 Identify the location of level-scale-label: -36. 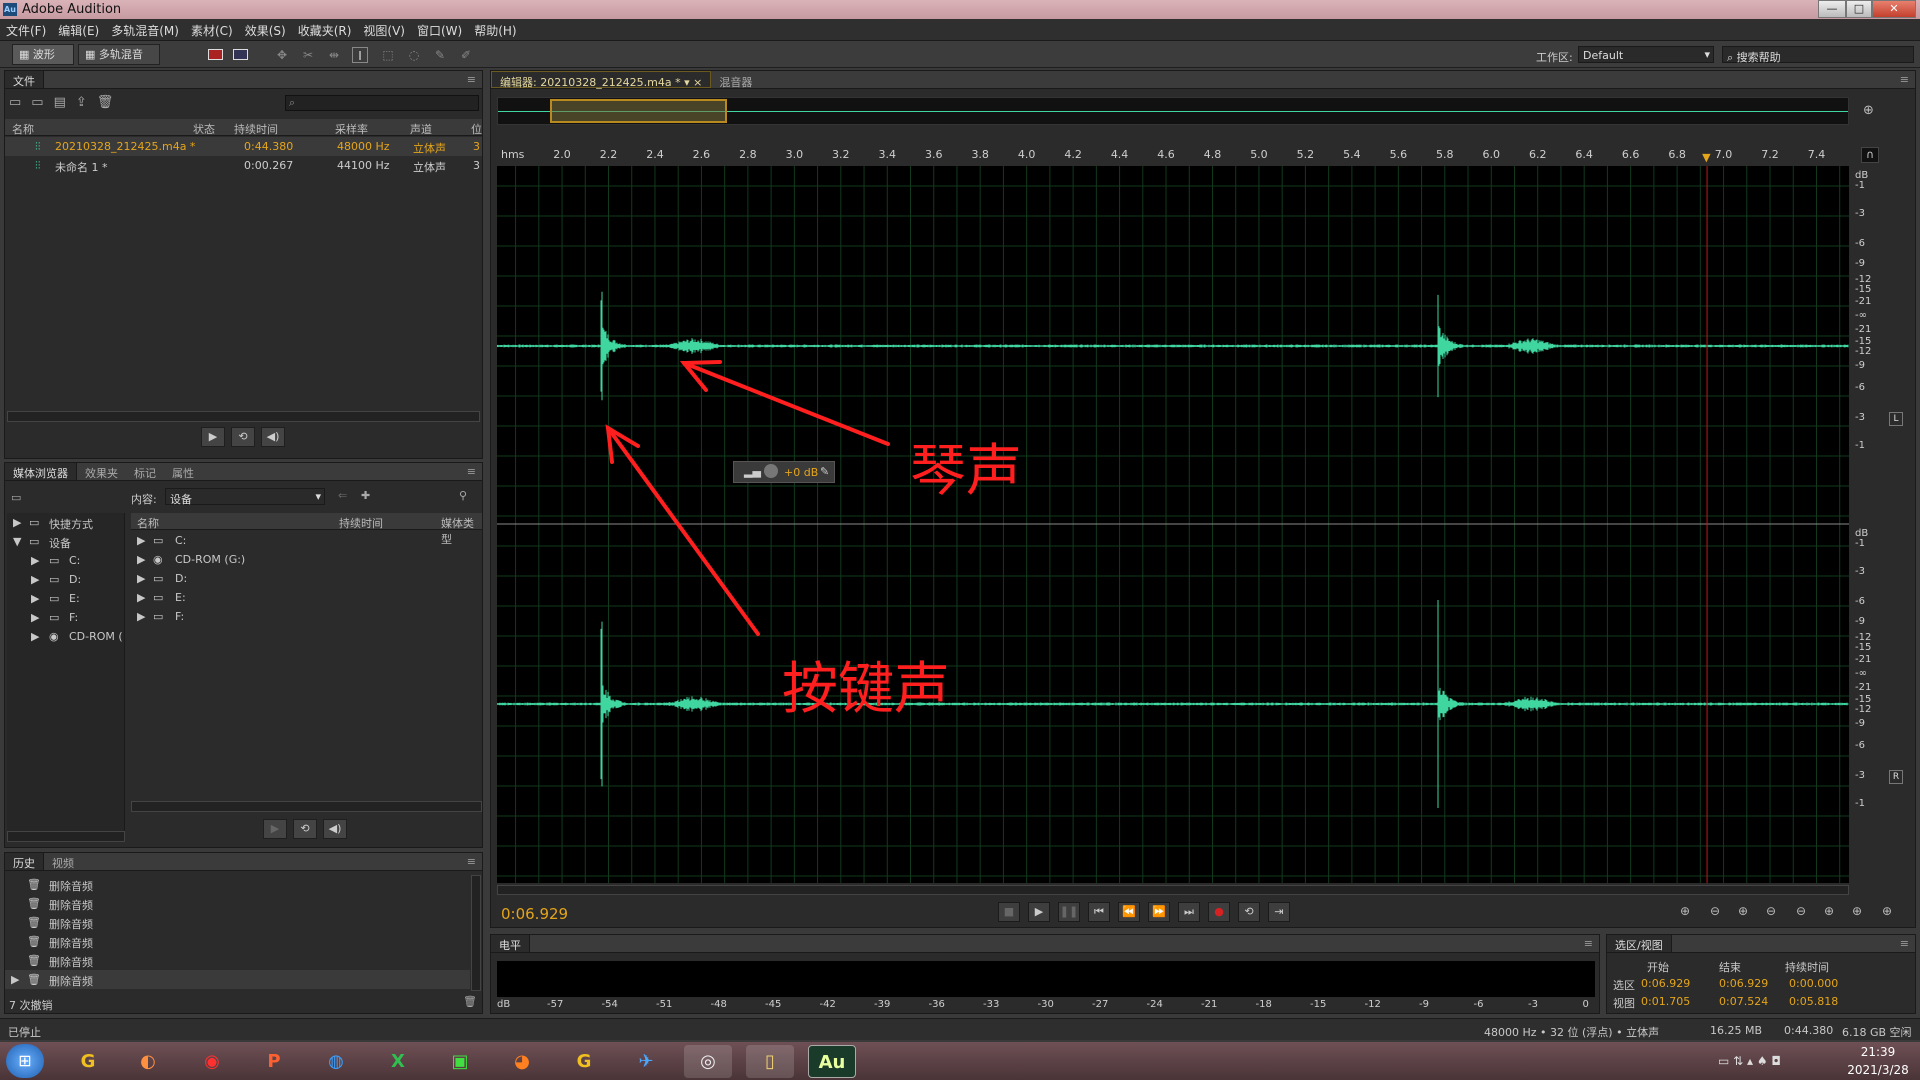
(936, 1004).